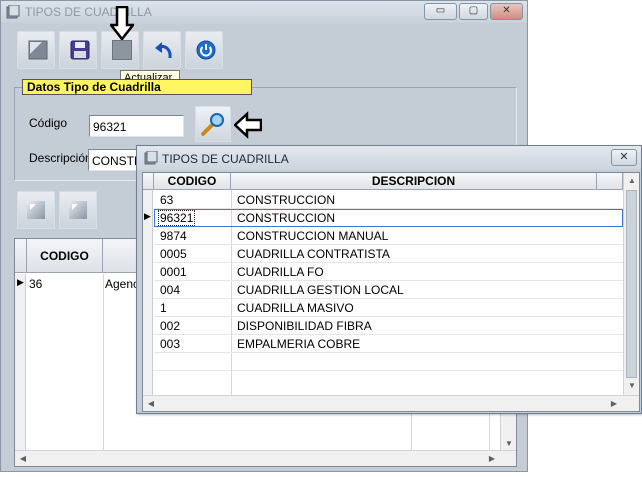  What do you see at coordinates (388, 370) in the screenshot?
I see `row-divider` at bounding box center [388, 370].